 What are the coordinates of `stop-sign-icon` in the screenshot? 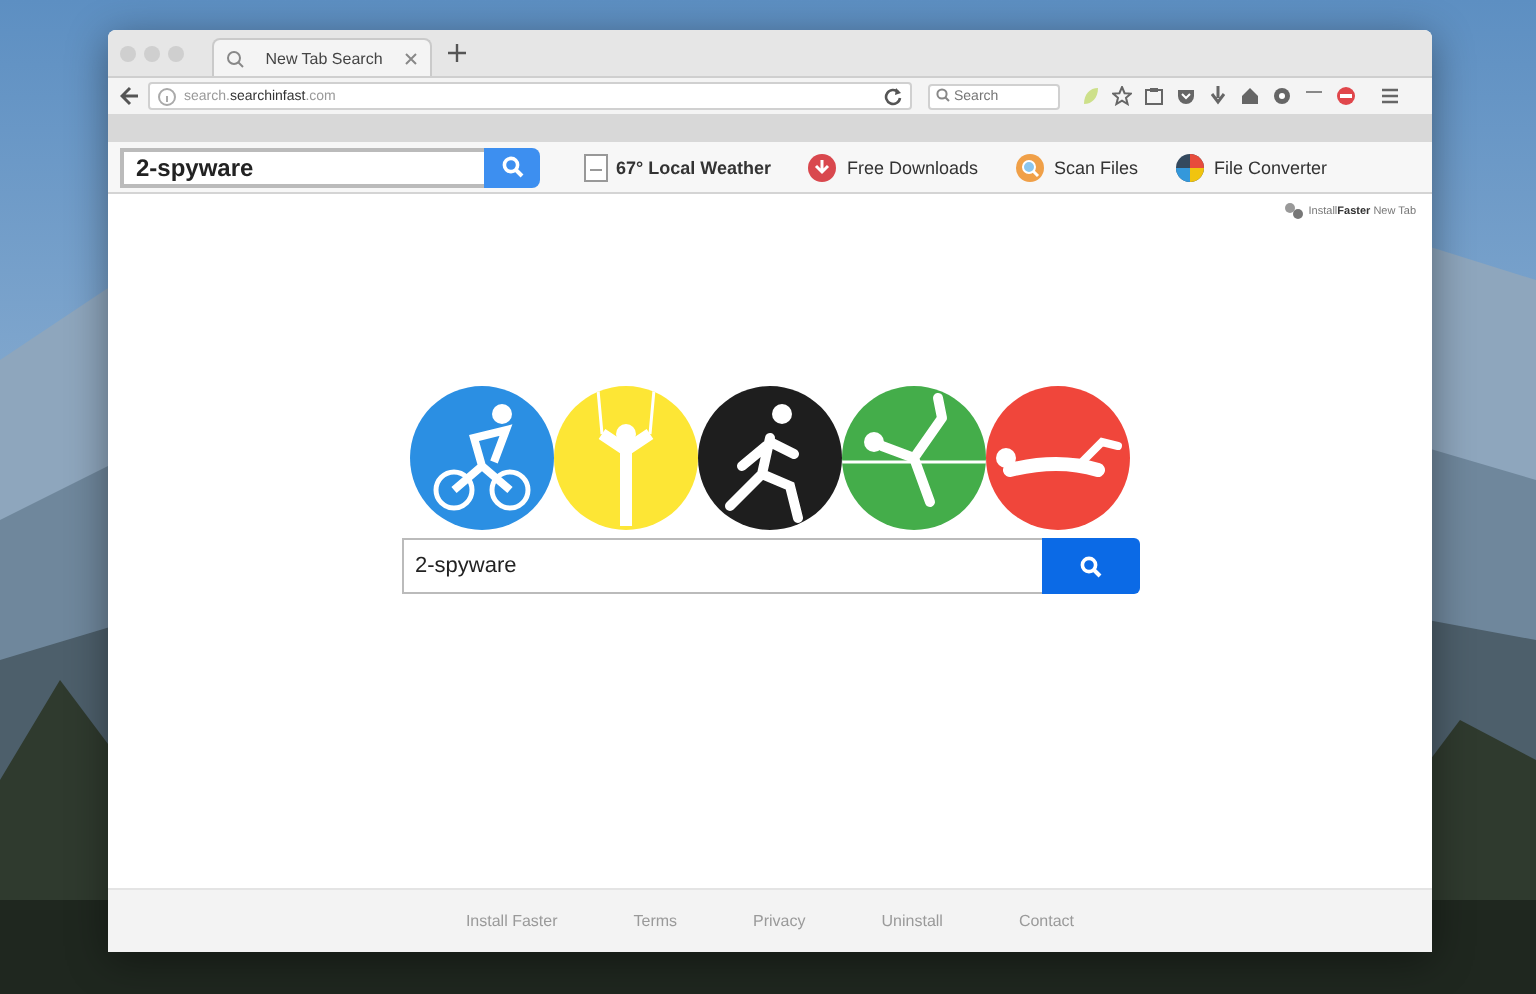 It's located at (1346, 96).